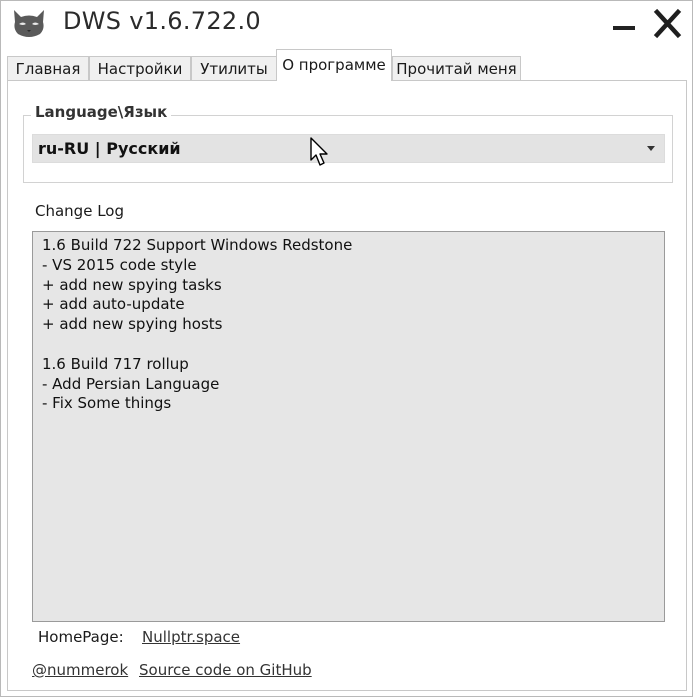  Describe the element at coordinates (79, 211) in the screenshot. I see `changelog-label: Change Log` at that location.